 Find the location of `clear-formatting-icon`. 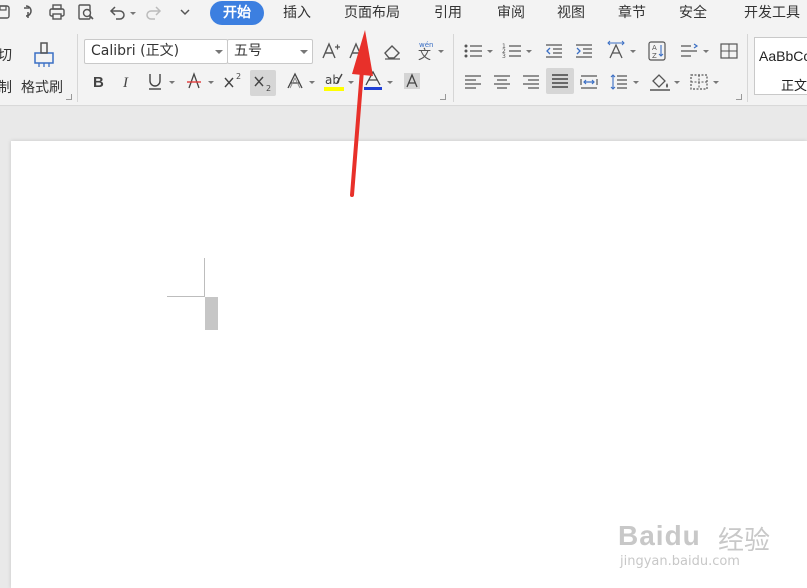

clear-formatting-icon is located at coordinates (392, 51).